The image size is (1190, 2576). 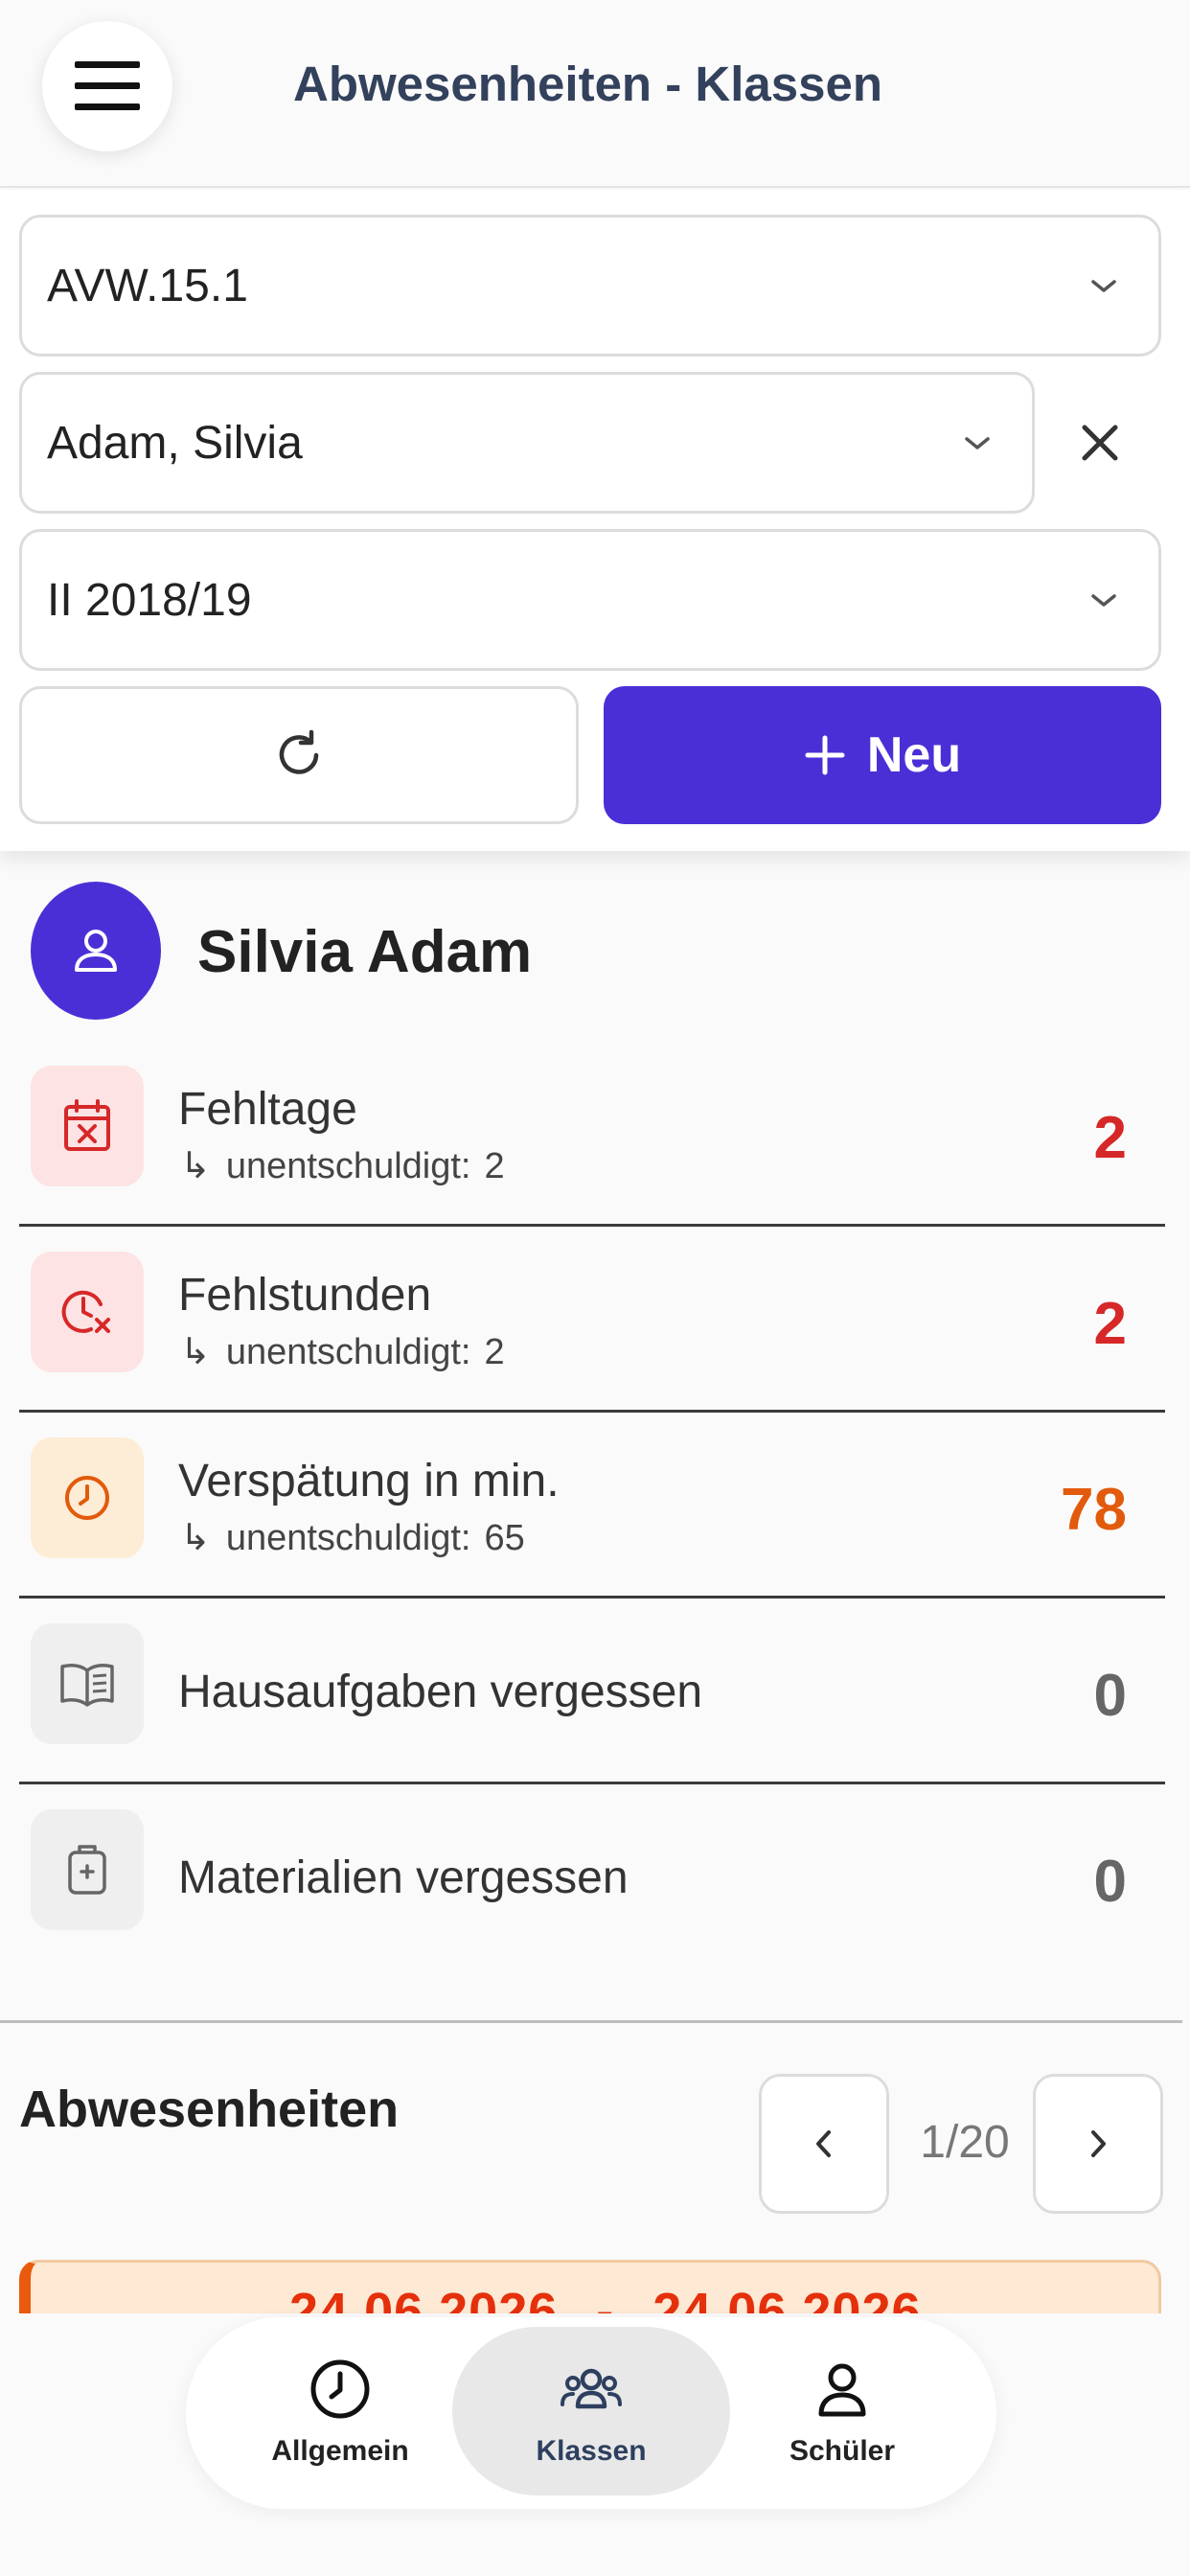 What do you see at coordinates (299, 751) in the screenshot?
I see `refresh-icon` at bounding box center [299, 751].